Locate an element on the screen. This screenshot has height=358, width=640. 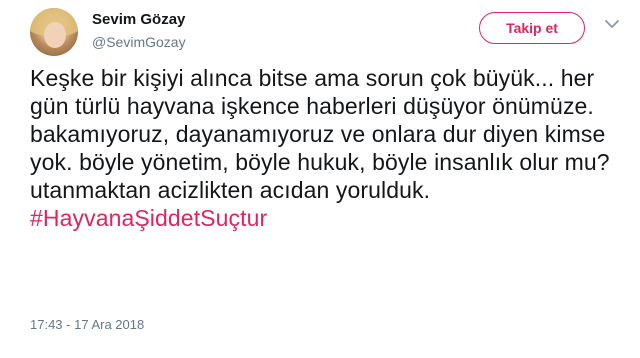
user-handle: @SevimGozay is located at coordinates (139, 42).